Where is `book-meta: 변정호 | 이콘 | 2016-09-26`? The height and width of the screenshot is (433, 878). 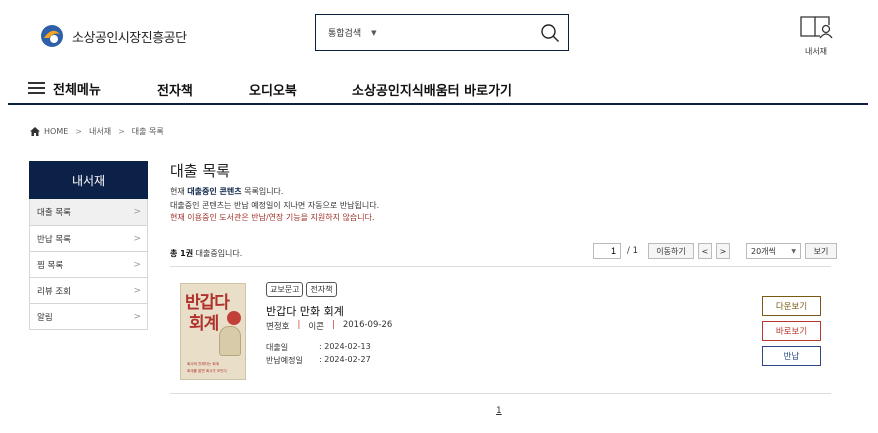
book-meta: 변정호 | 이콘 | 2016-09-26 is located at coordinates (329, 326).